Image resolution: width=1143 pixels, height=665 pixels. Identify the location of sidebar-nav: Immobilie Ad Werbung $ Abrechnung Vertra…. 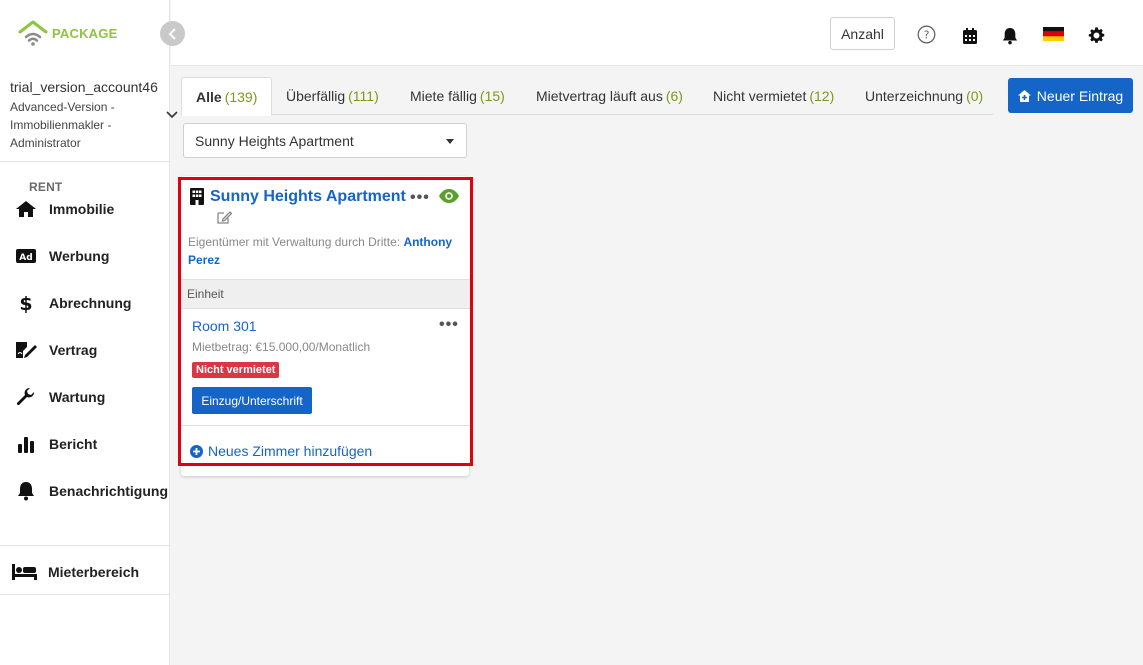
(85, 349).